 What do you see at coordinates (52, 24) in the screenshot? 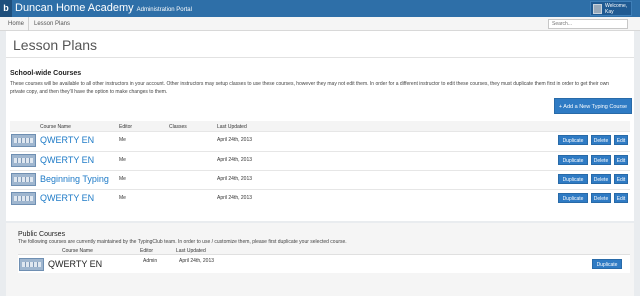
I see `breadcrumb-current: Lesson Plans` at bounding box center [52, 24].